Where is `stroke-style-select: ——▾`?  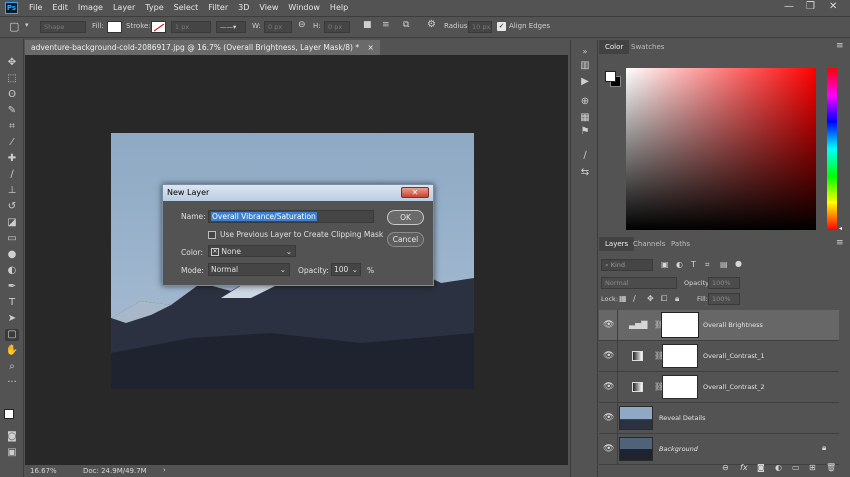 stroke-style-select: ——▾ is located at coordinates (231, 27).